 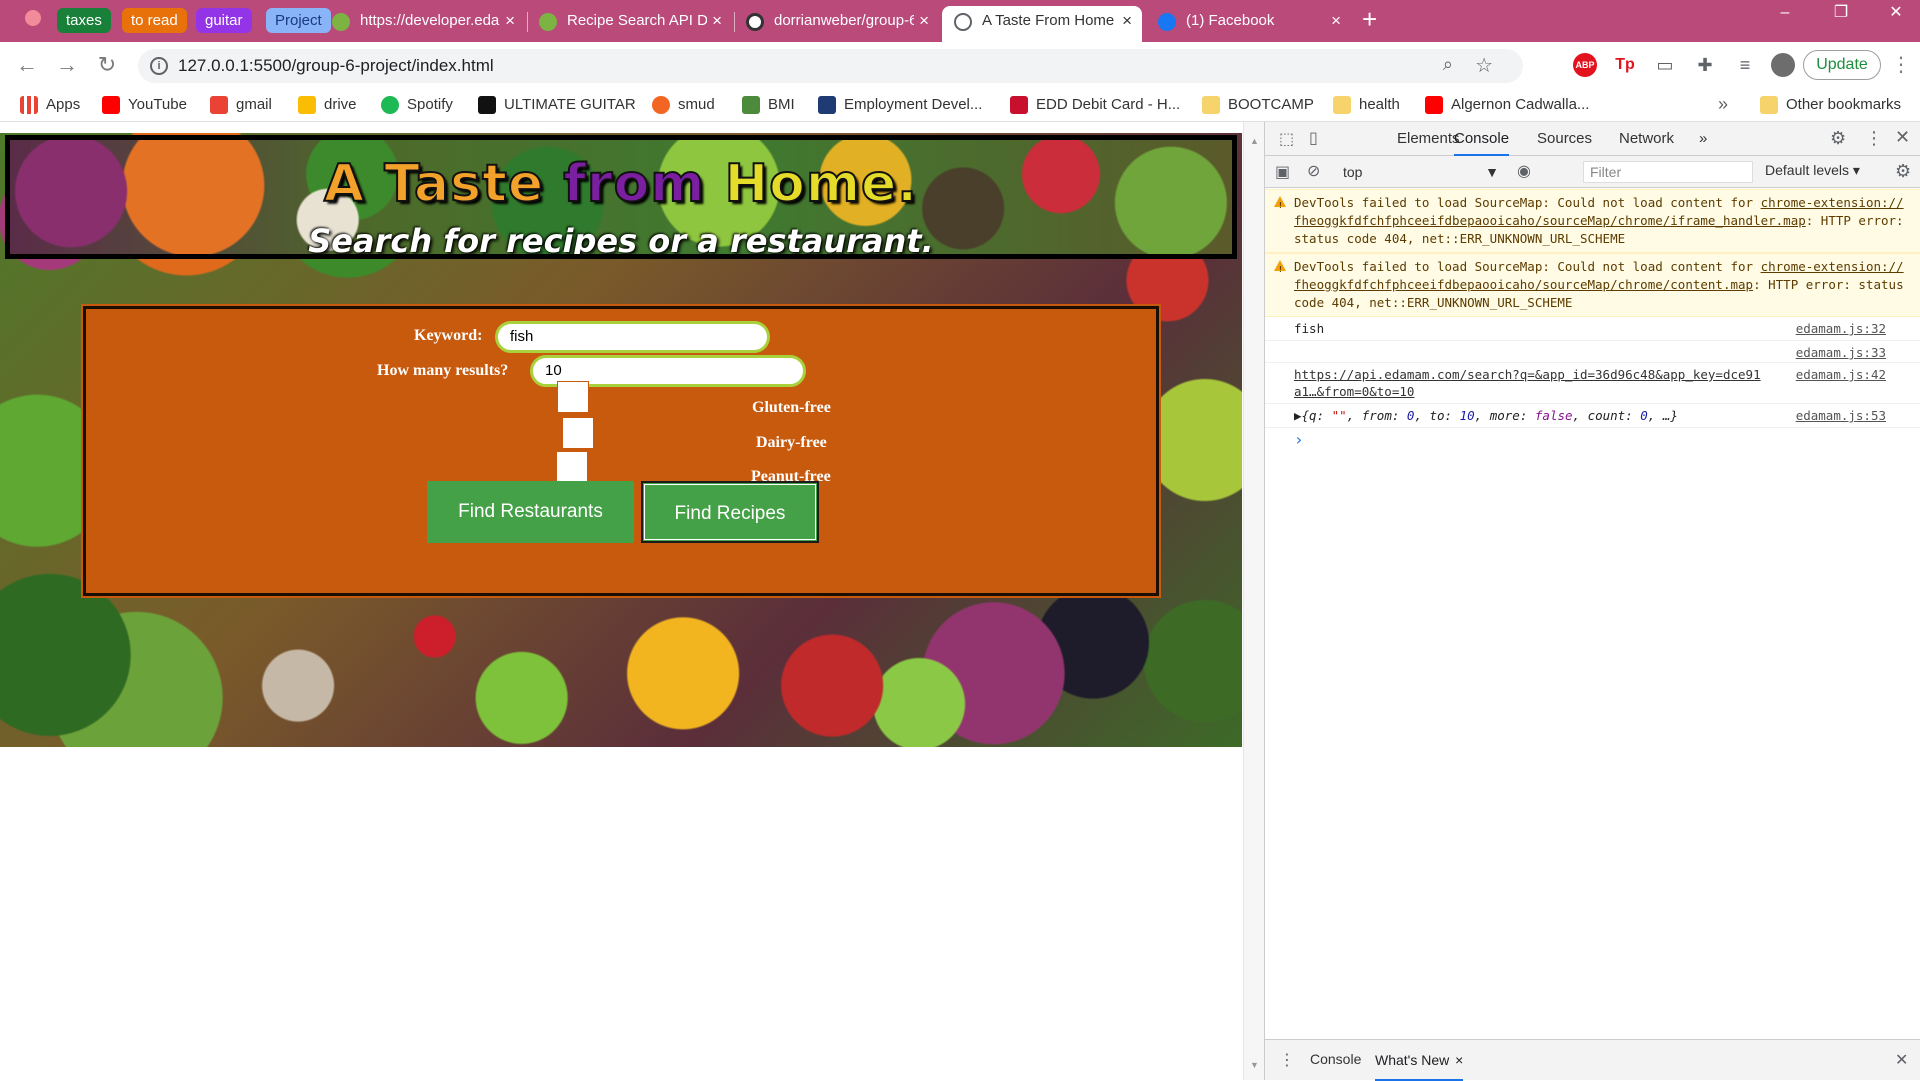 I want to click on bookmark-smud: smud, so click(x=683, y=105).